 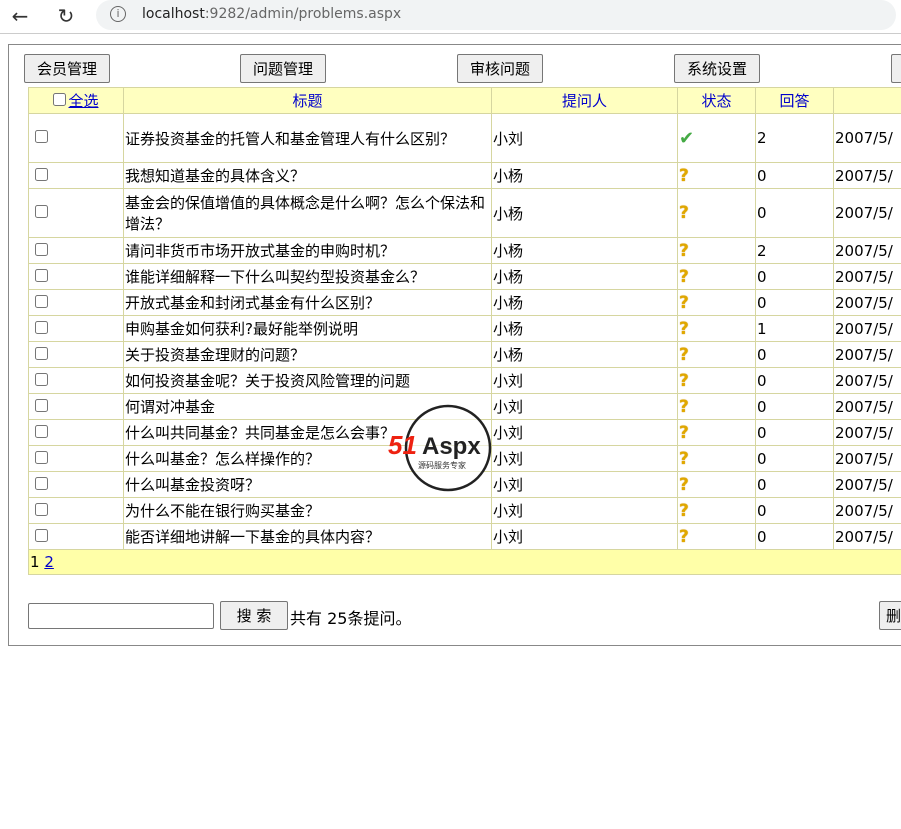 I want to click on row-title: 什么叫共同基金？共同基金是怎么会事？, so click(x=307, y=432).